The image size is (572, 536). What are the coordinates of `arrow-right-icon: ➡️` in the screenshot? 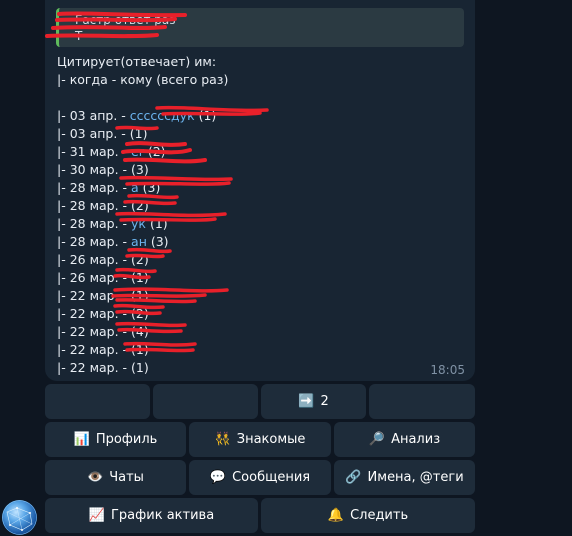 It's located at (306, 401).